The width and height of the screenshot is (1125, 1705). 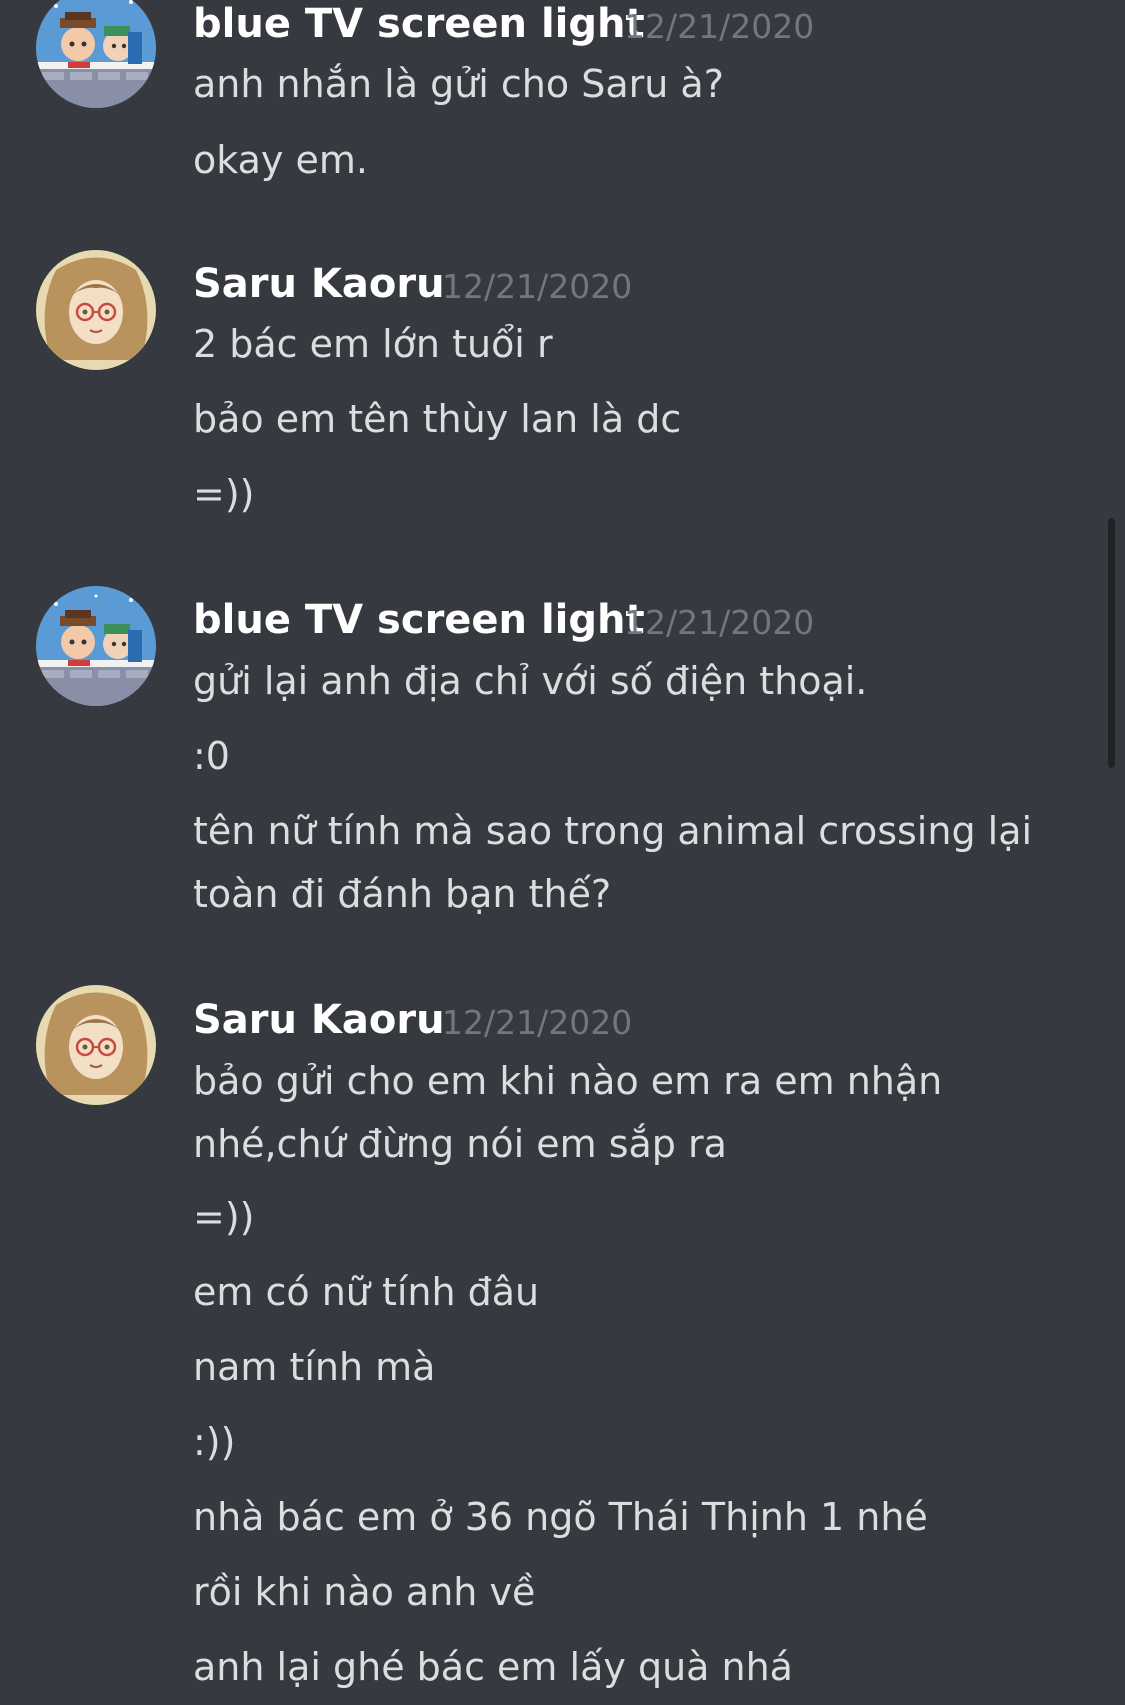 I want to click on message-text: nam tính mà, so click(x=314, y=1367).